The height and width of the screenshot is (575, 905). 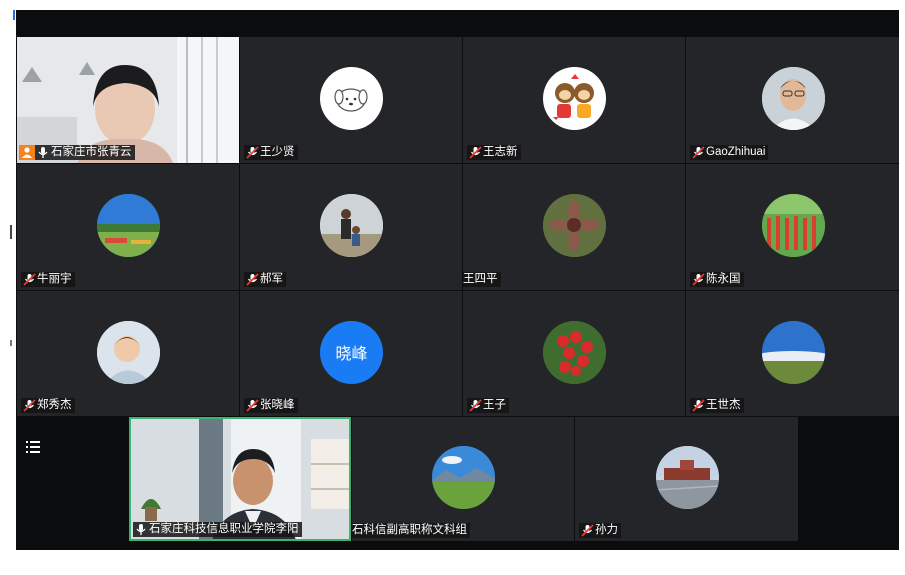 What do you see at coordinates (91, 152) in the screenshot?
I see `participant-name: 石家庄市张青云` at bounding box center [91, 152].